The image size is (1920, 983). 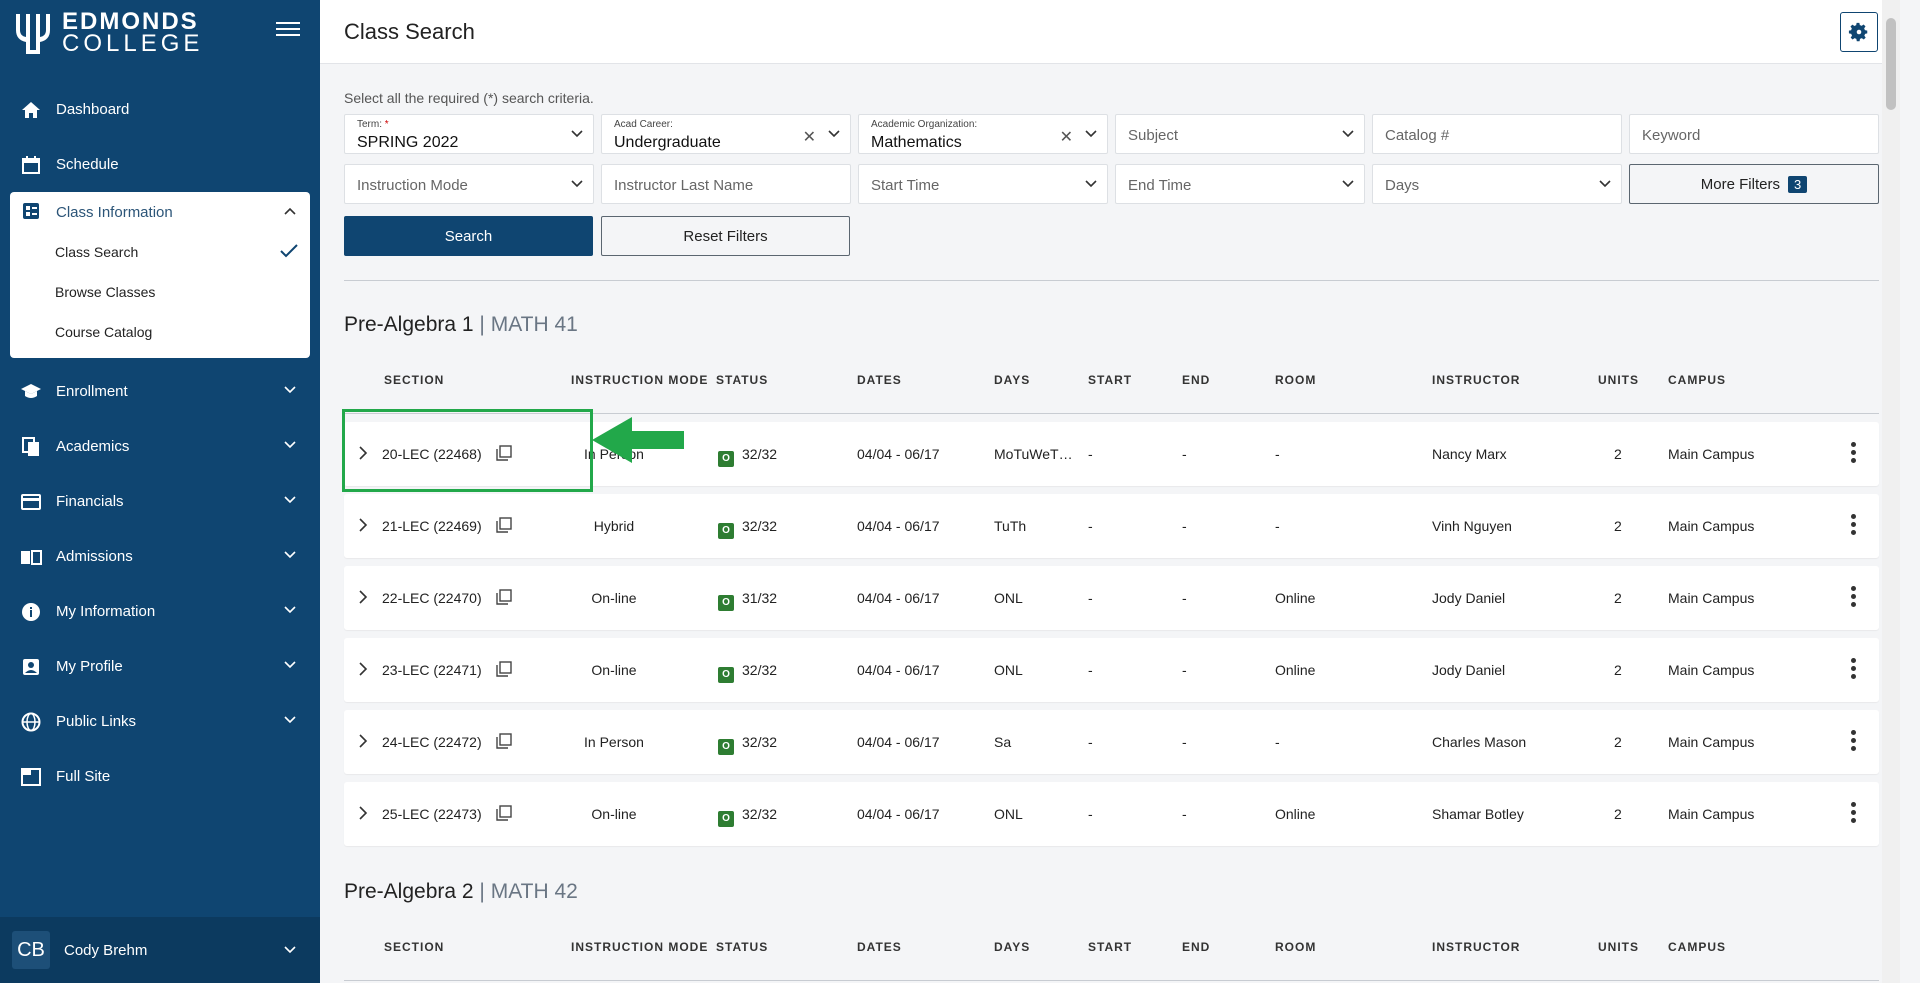 I want to click on end-cell: -, so click(x=1184, y=598).